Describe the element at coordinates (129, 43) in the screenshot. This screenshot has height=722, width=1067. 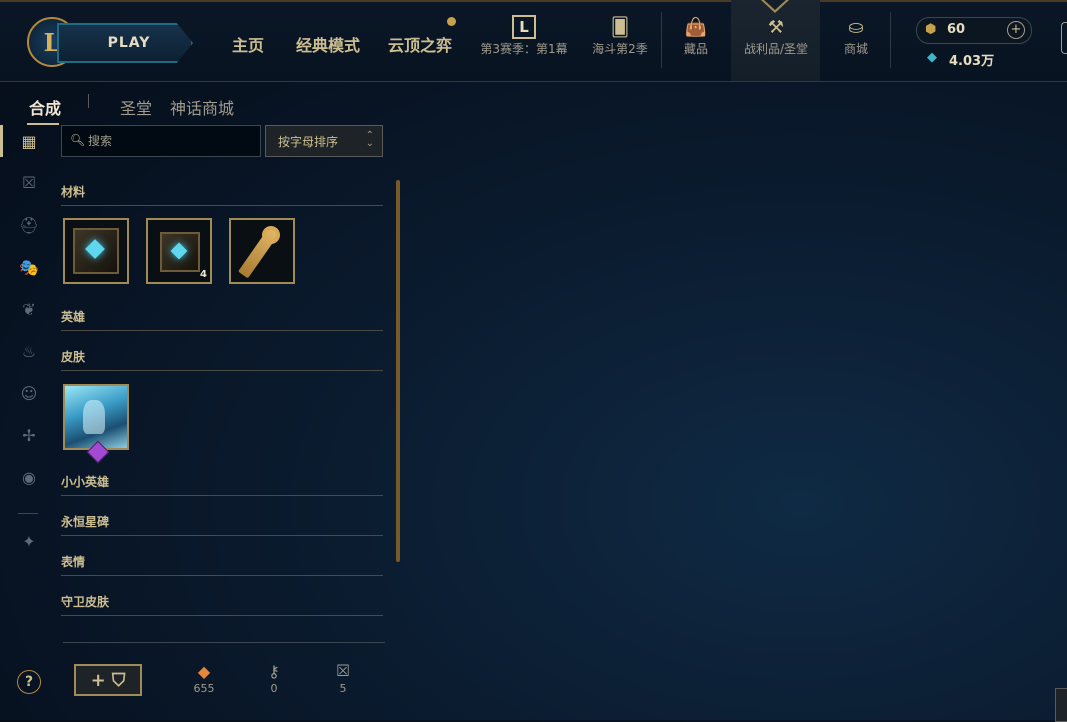
I see `play-button-label: PLAY` at that location.